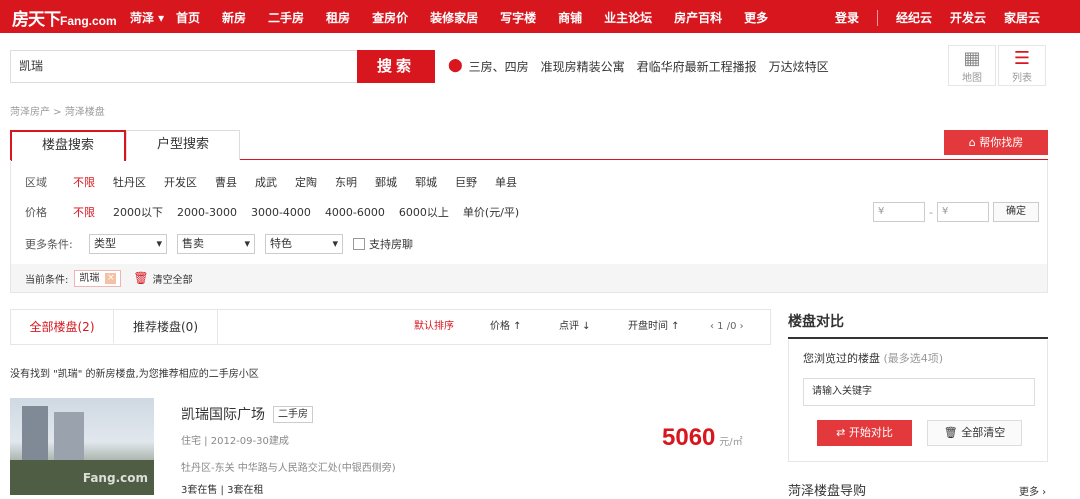  Describe the element at coordinates (306, 182) in the screenshot. I see `area-option: 定陶` at that location.